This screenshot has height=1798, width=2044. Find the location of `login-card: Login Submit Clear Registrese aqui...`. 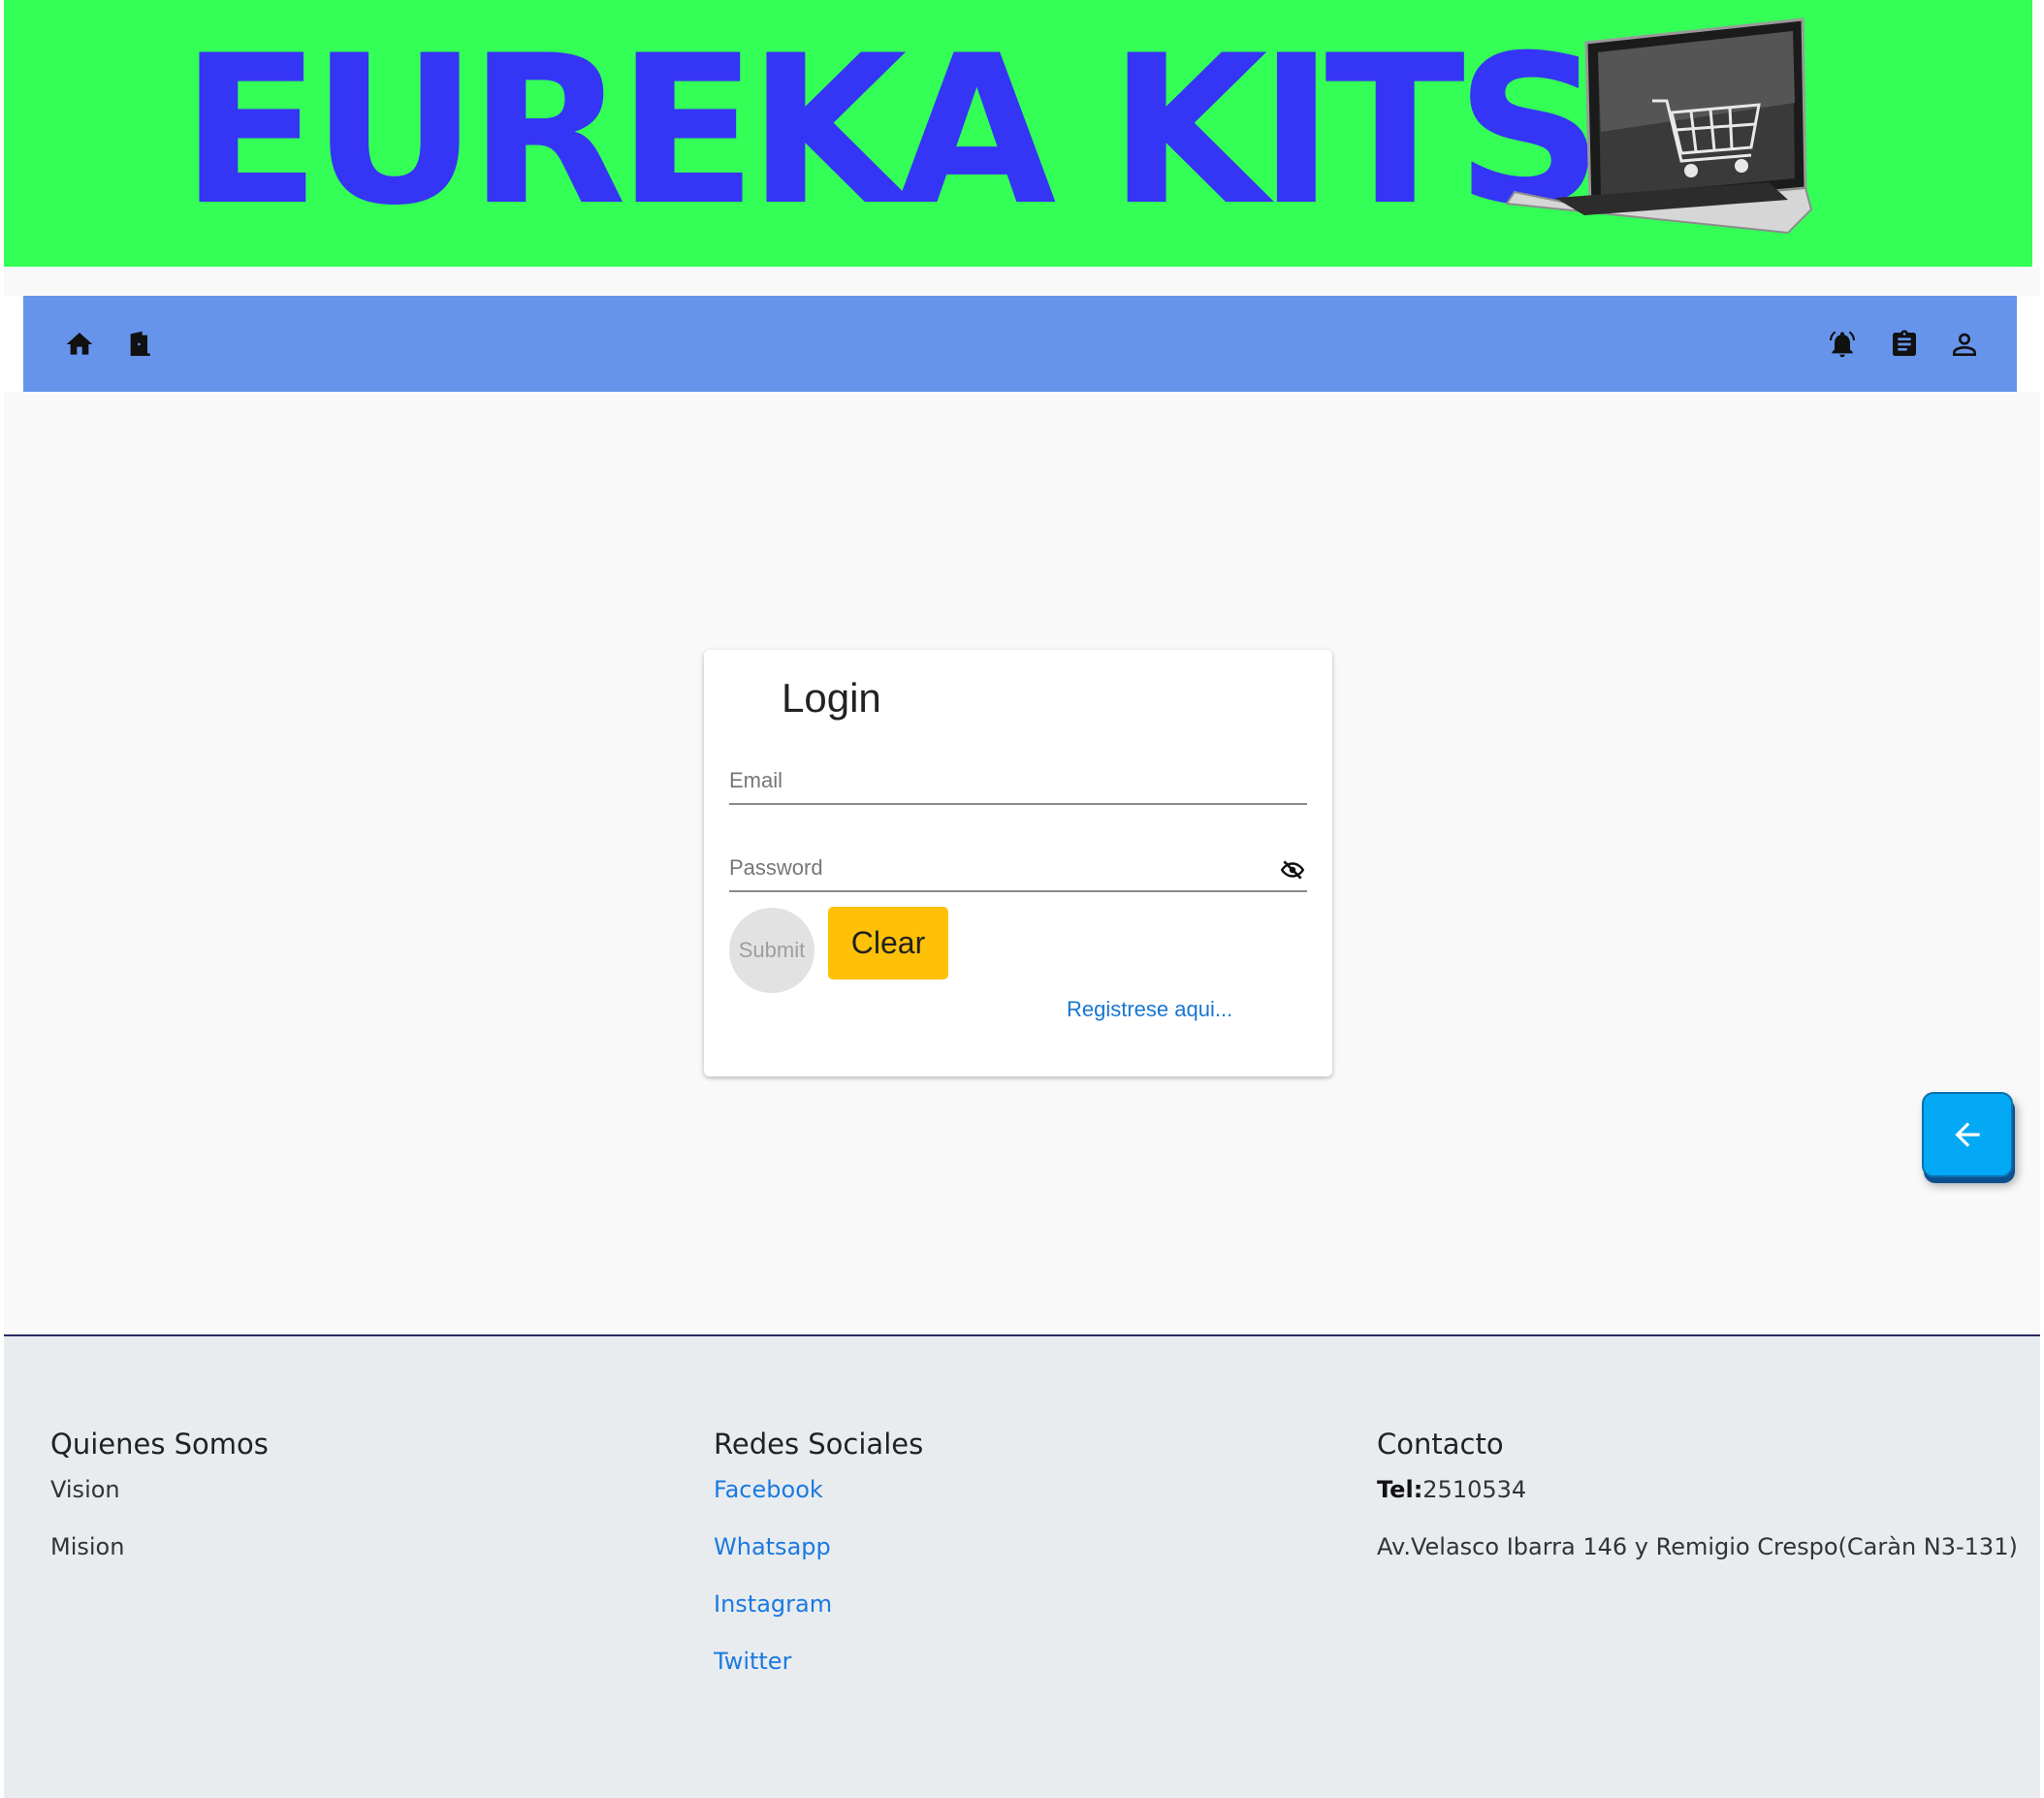

login-card: Login Submit Clear Registrese aqui... is located at coordinates (1018, 863).